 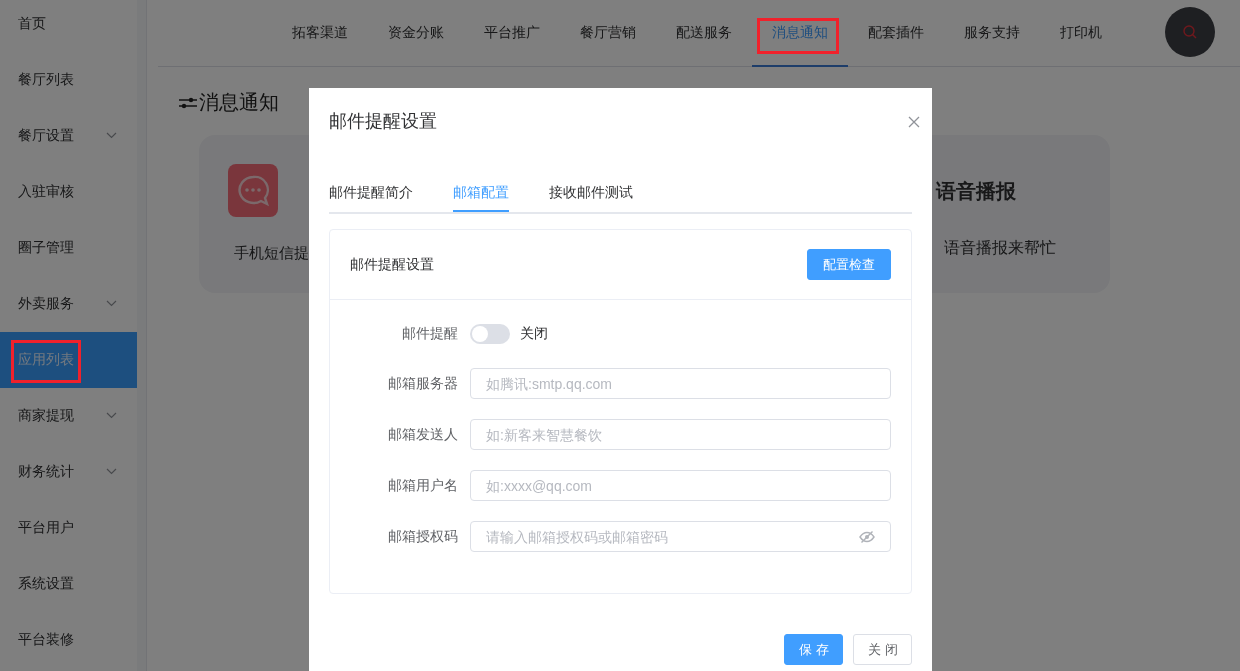 I want to click on nav-tab: 配套插件, so click(x=896, y=33).